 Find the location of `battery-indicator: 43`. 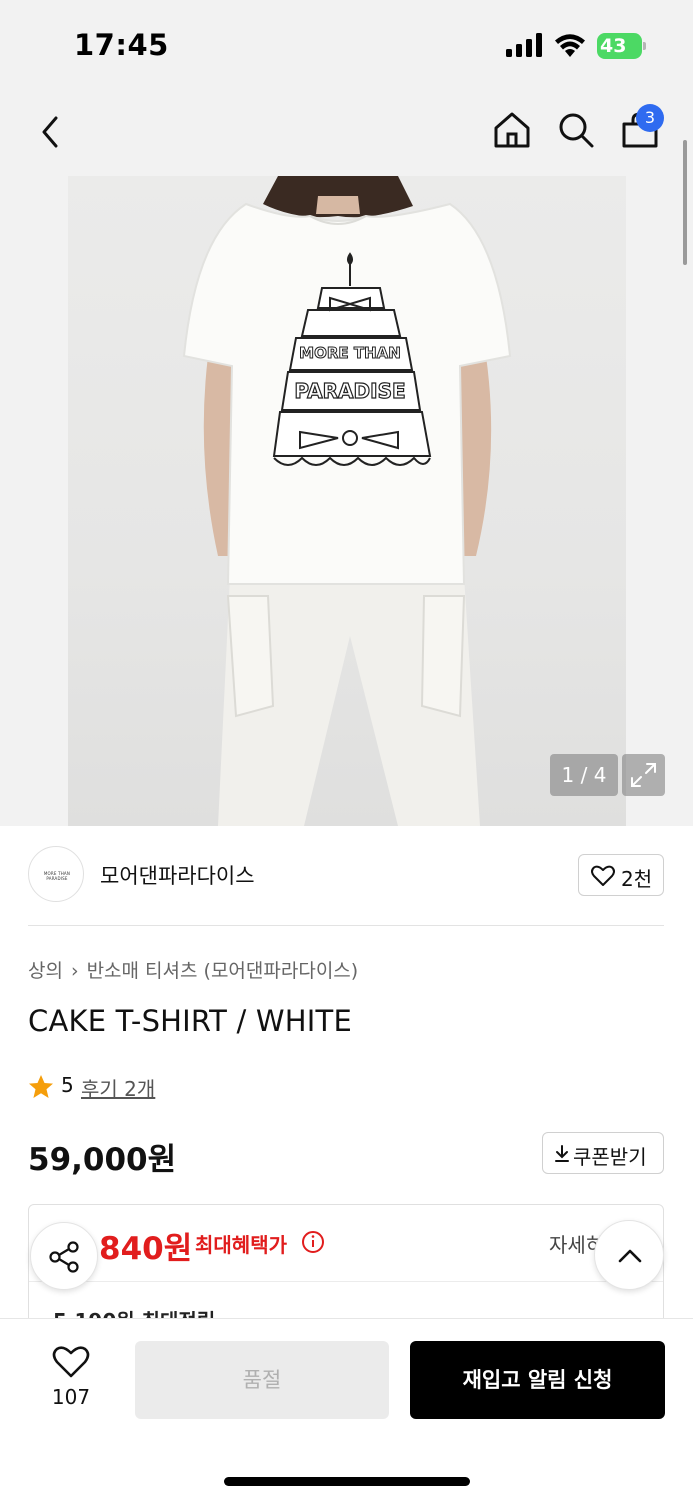

battery-indicator: 43 is located at coordinates (622, 46).